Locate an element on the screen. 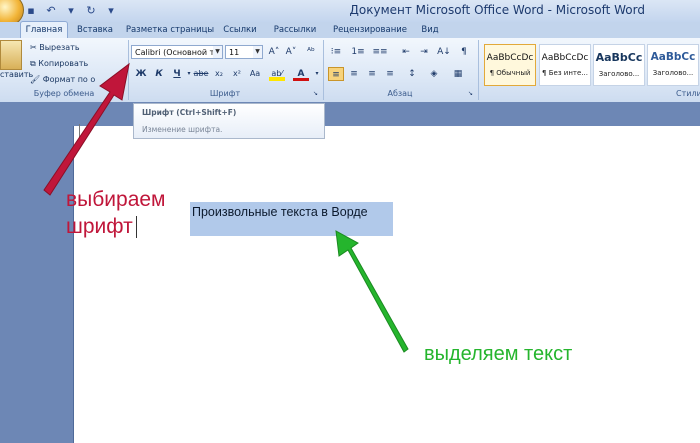 The width and height of the screenshot is (700, 443). font-size-combo: 11 ▼ is located at coordinates (244, 52).